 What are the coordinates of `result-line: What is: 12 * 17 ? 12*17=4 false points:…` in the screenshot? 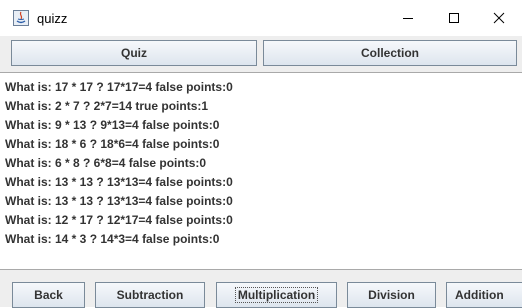 It's located at (119, 220).